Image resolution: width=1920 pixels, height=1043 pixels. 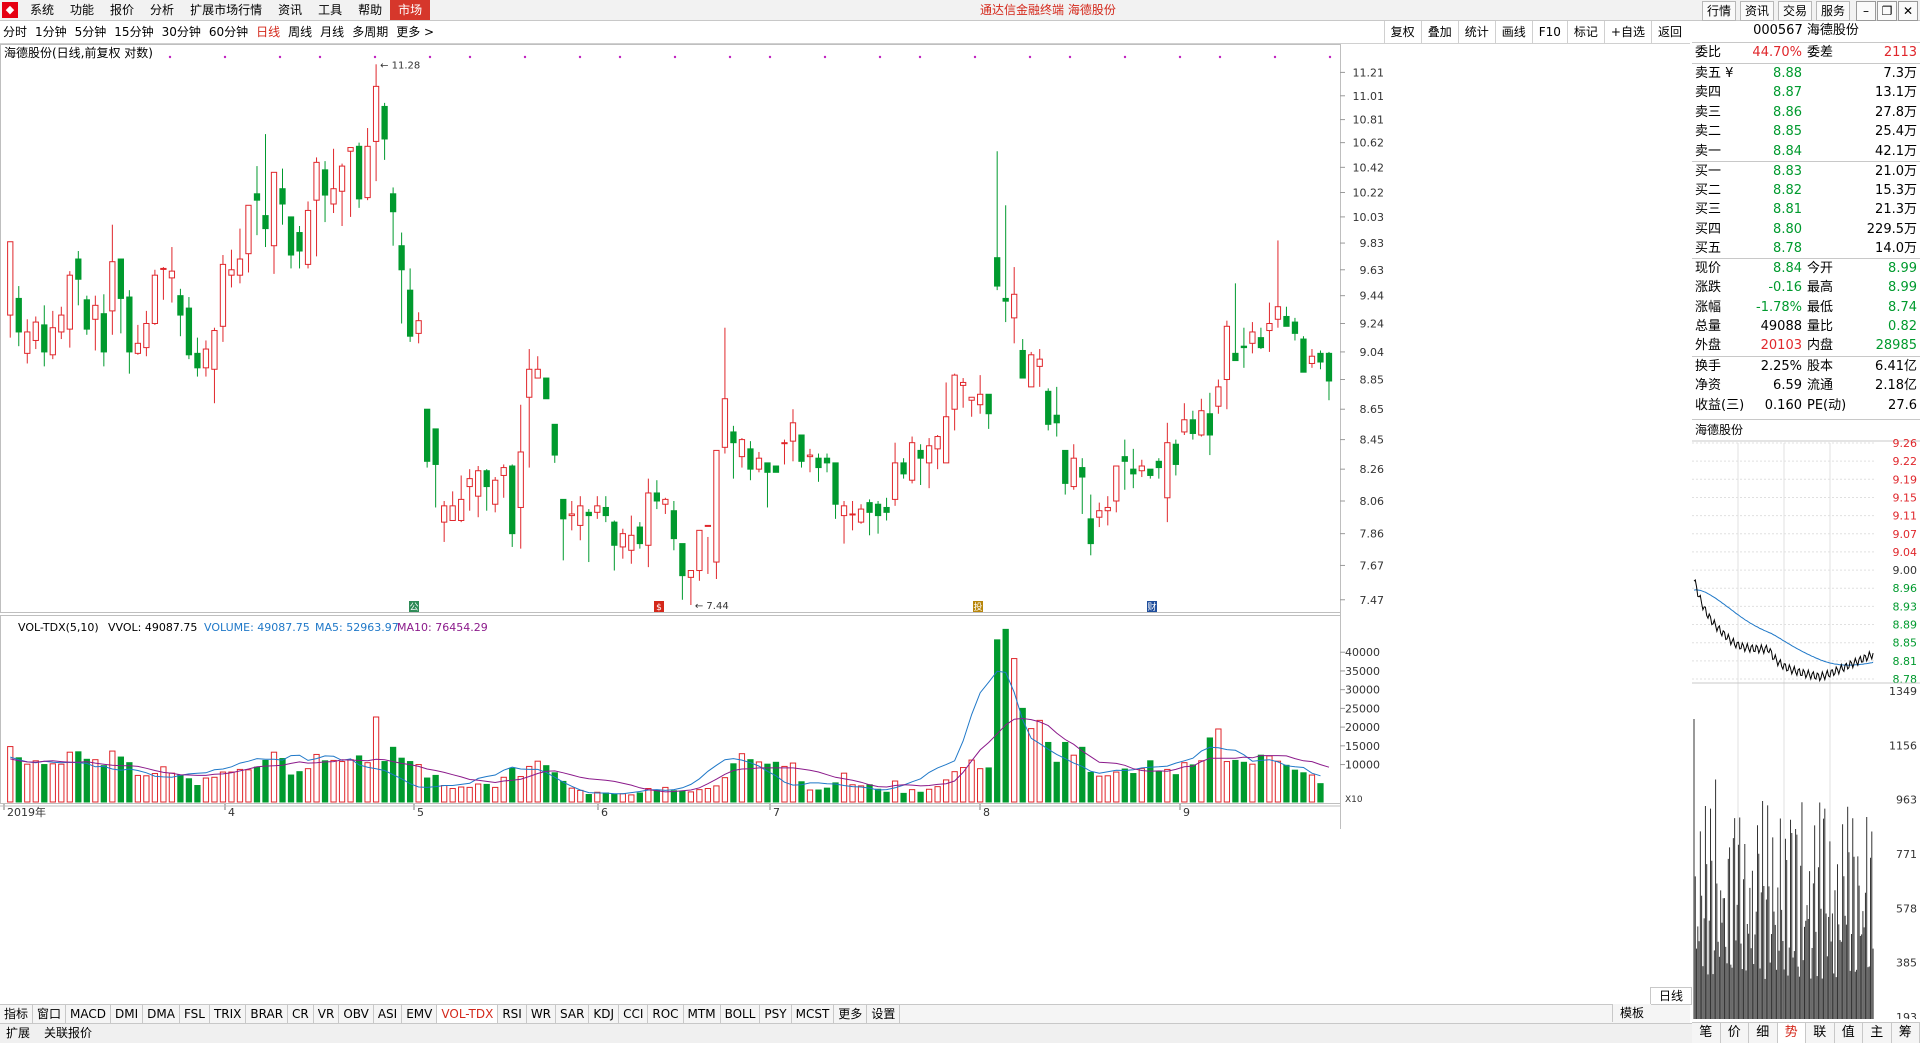 What do you see at coordinates (1806, 385) in the screenshot?
I see `fundamental-row: 净资6.59流通2.18亿` at bounding box center [1806, 385].